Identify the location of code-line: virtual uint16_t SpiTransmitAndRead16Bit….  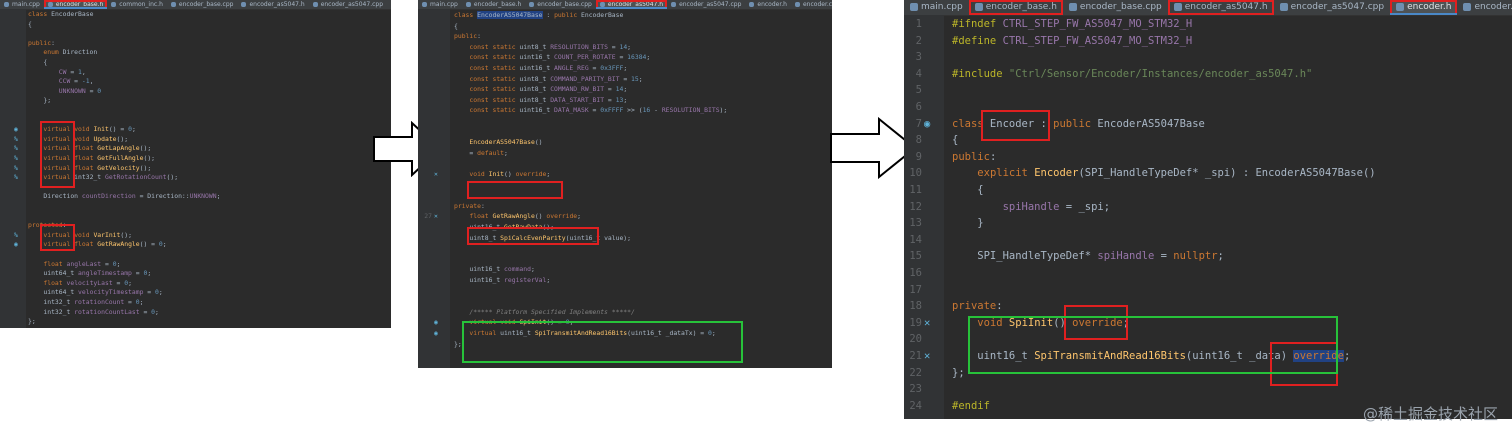
(625, 333).